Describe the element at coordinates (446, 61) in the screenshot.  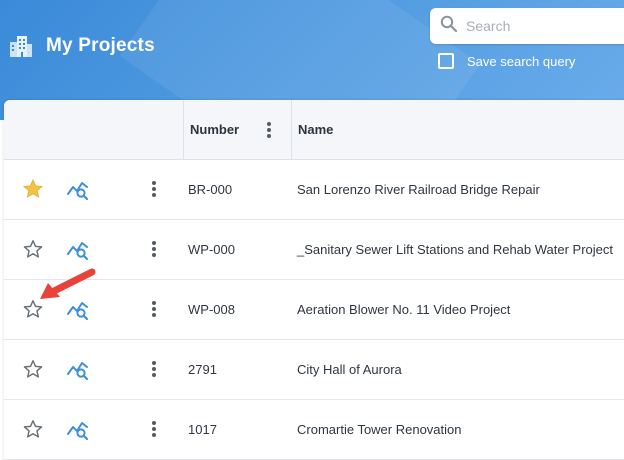
I see `save-query-checkbox` at that location.